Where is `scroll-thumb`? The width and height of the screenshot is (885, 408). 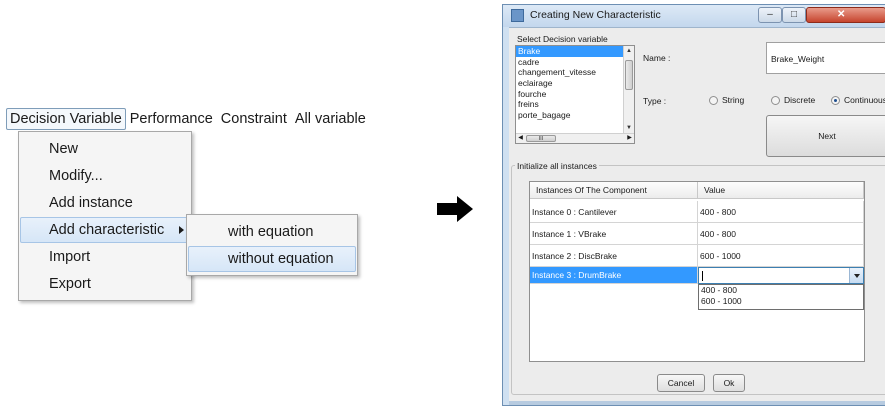 scroll-thumb is located at coordinates (629, 75).